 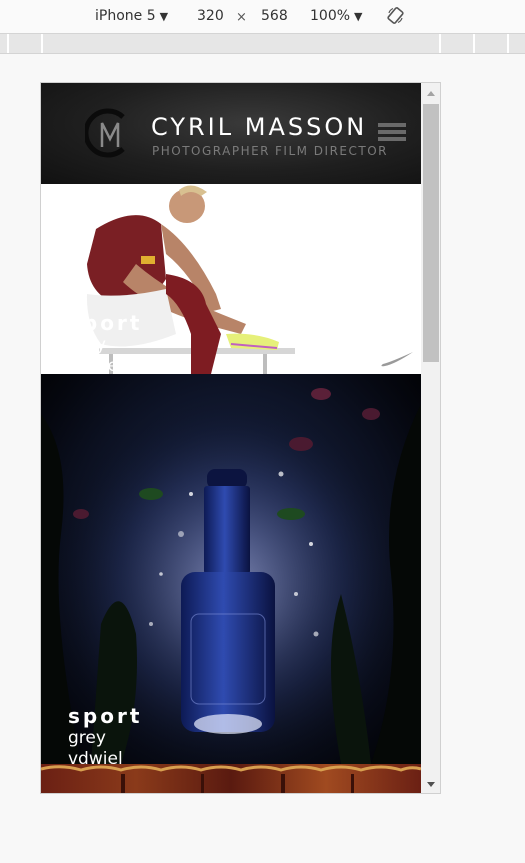 What do you see at coordinates (259, 127) in the screenshot?
I see `brand-title: CYRIL MASSON` at bounding box center [259, 127].